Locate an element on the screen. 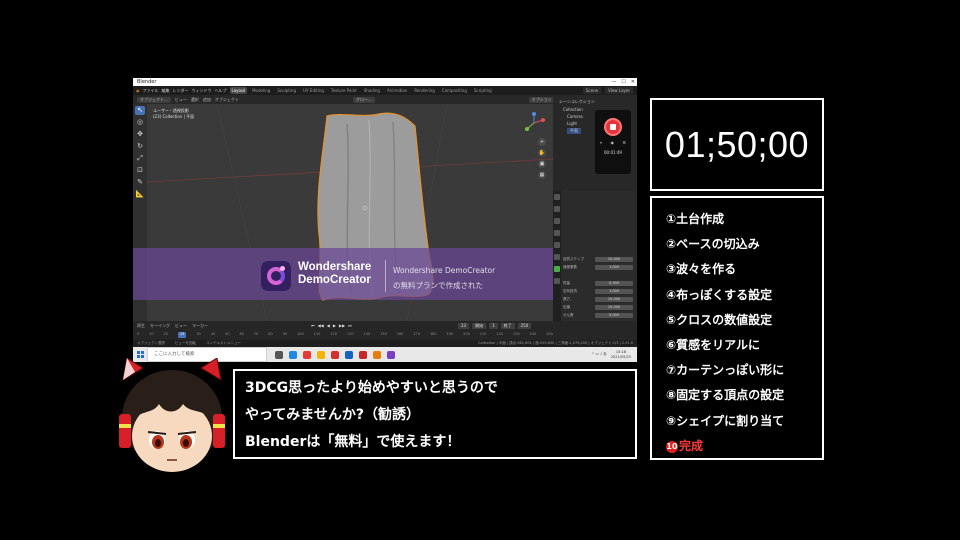 The height and width of the screenshot is (540, 960). select-cursor-icon: ↖ is located at coordinates (140, 110).